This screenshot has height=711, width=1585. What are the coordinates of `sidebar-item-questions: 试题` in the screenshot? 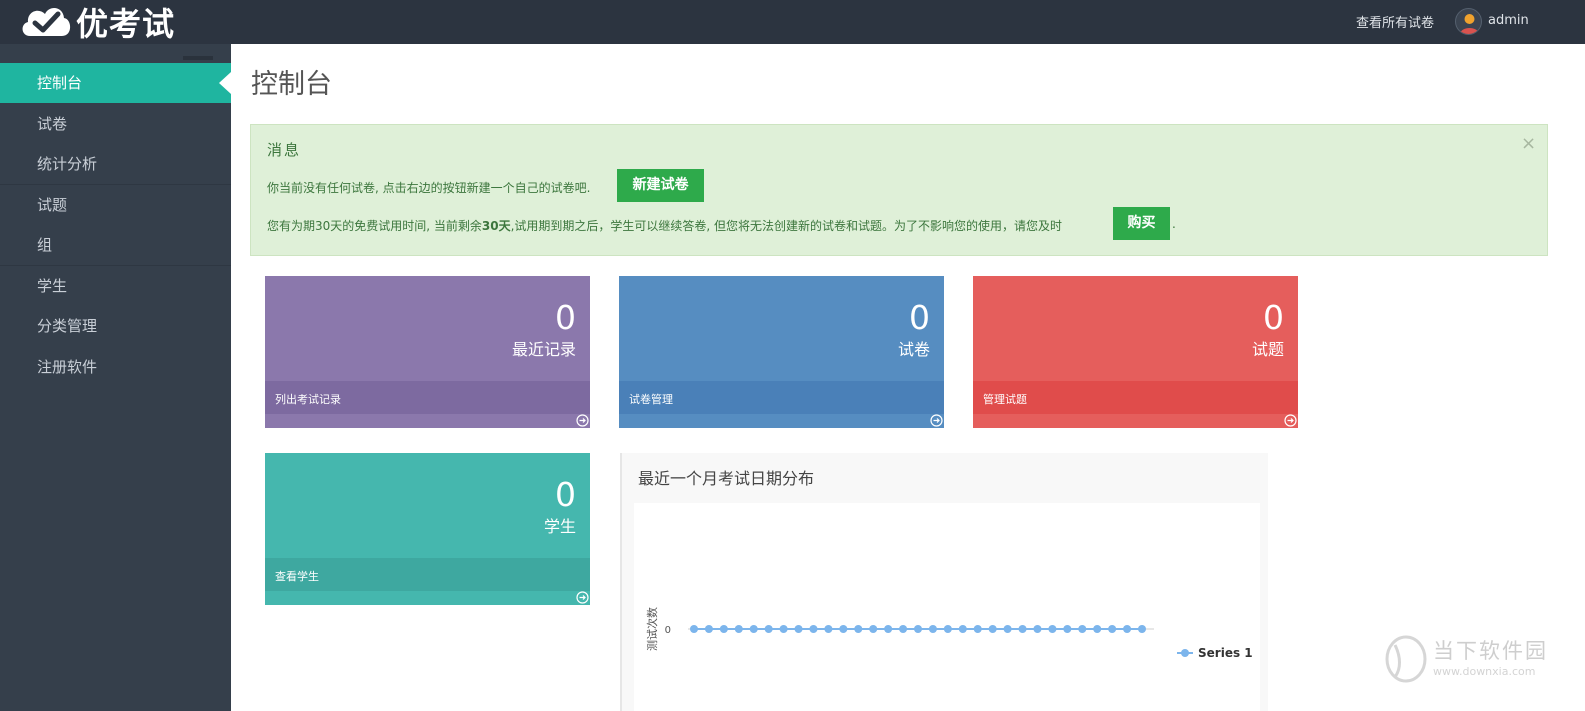 It's located at (115, 205).